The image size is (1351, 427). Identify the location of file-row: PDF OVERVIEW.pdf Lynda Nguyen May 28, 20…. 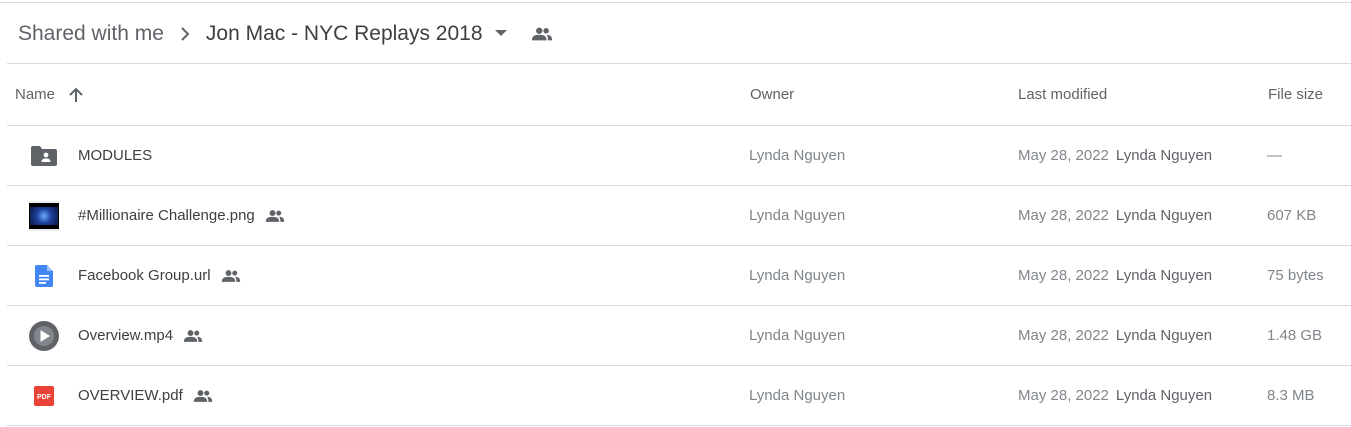
(679, 396).